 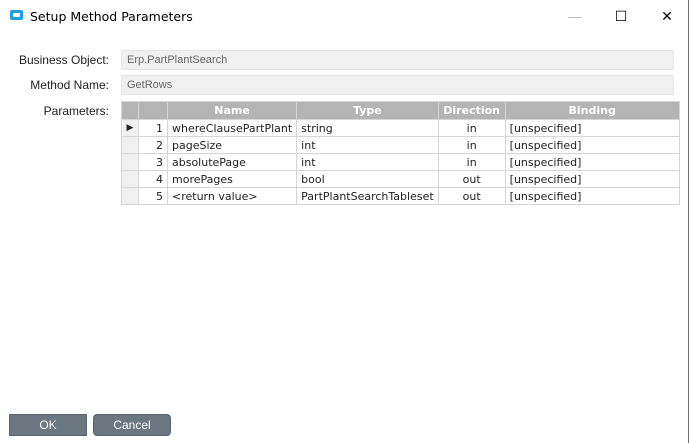 I want to click on maximize-button: ☐, so click(x=621, y=16).